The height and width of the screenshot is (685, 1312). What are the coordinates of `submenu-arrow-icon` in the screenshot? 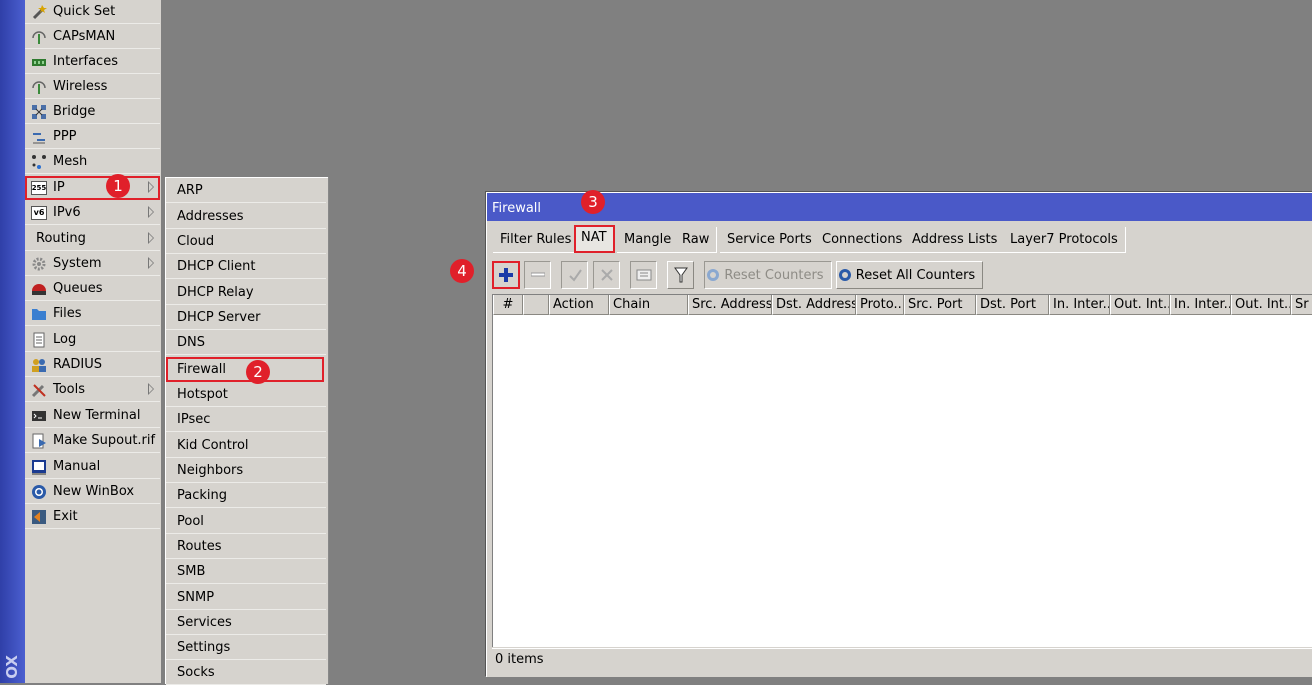 It's located at (151, 389).